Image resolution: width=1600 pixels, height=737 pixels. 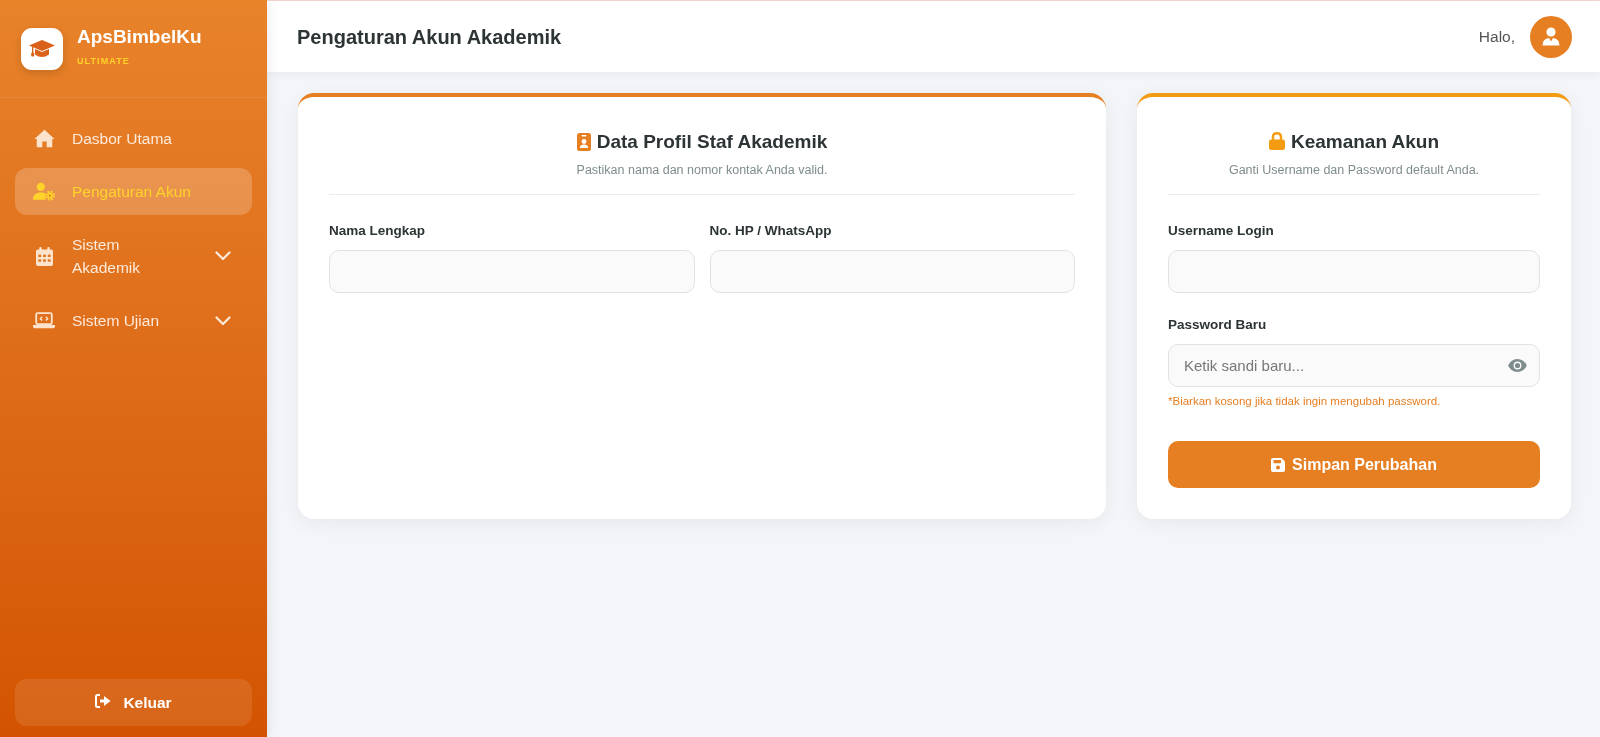 I want to click on avatar-icon, so click(x=1551, y=36).